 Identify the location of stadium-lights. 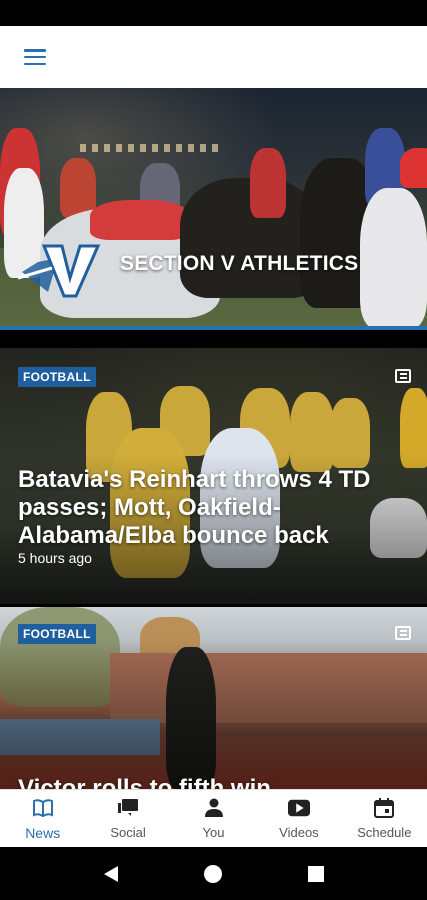
(150, 148).